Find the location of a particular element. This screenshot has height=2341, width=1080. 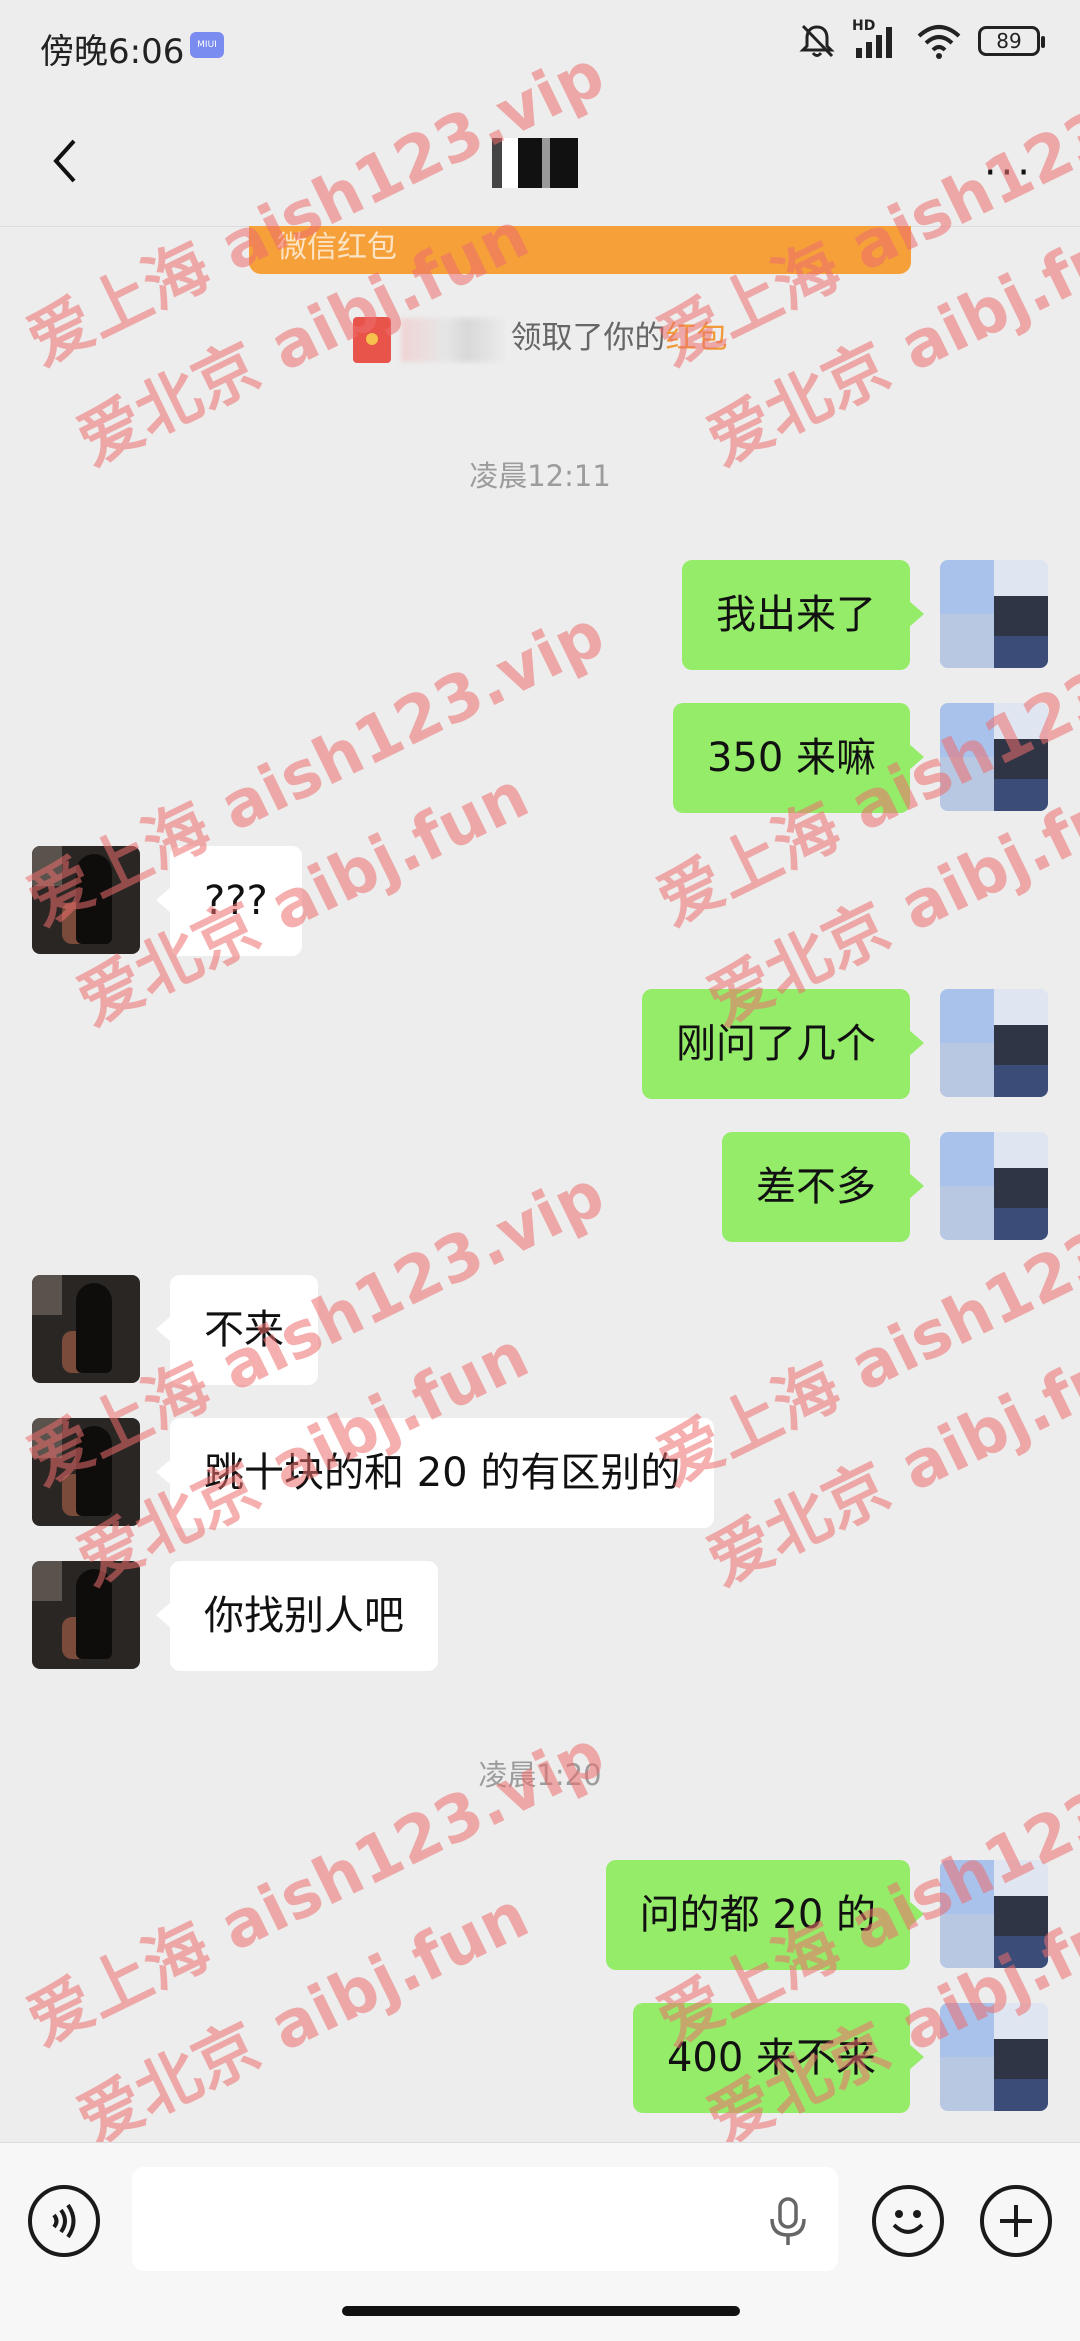

plus-icon is located at coordinates (1016, 2221).